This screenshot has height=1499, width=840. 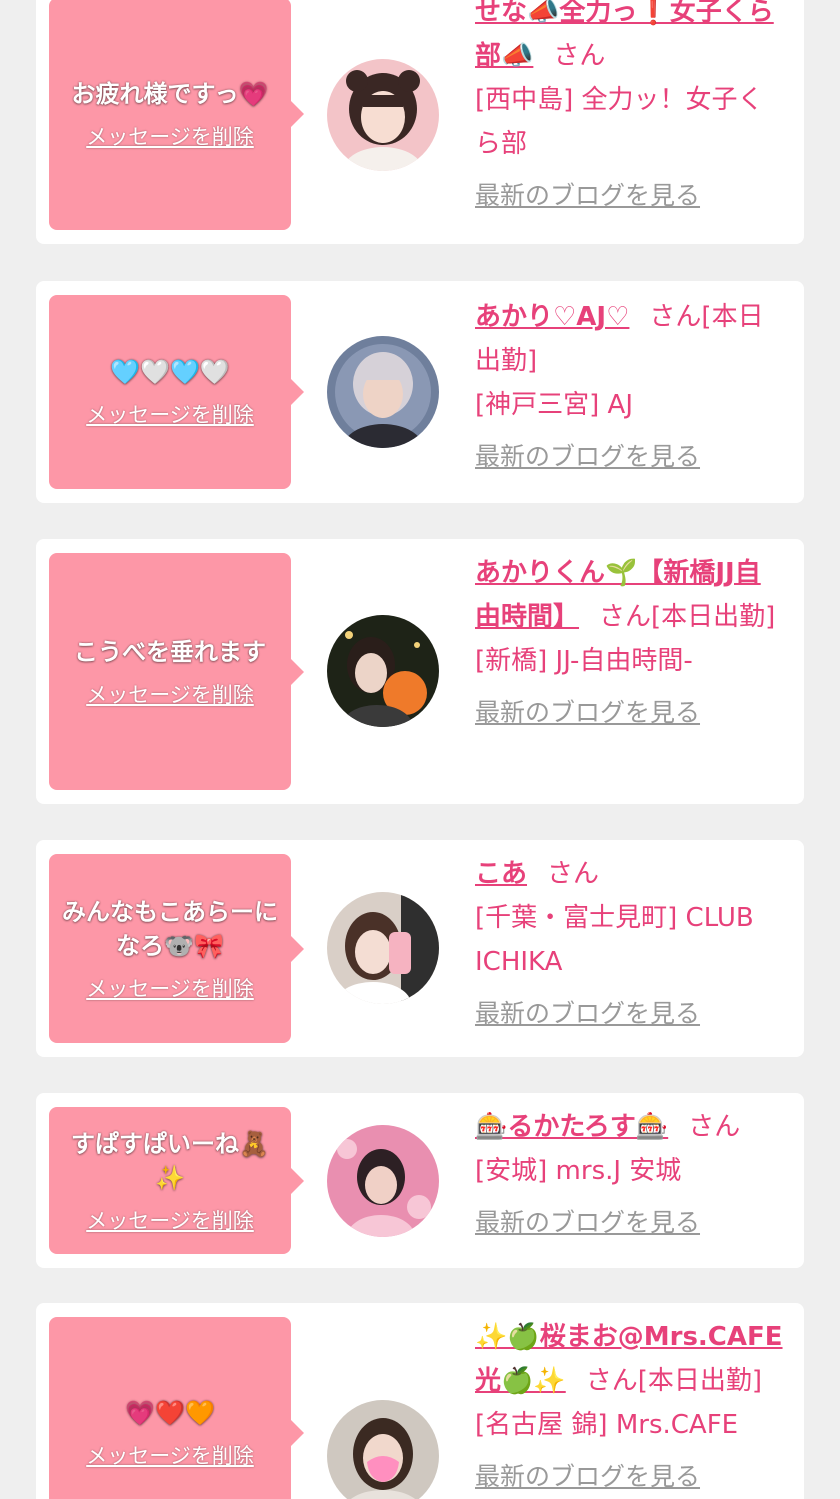 I want to click on shop-name: [新橋] JJ-自由時間-, so click(x=584, y=661).